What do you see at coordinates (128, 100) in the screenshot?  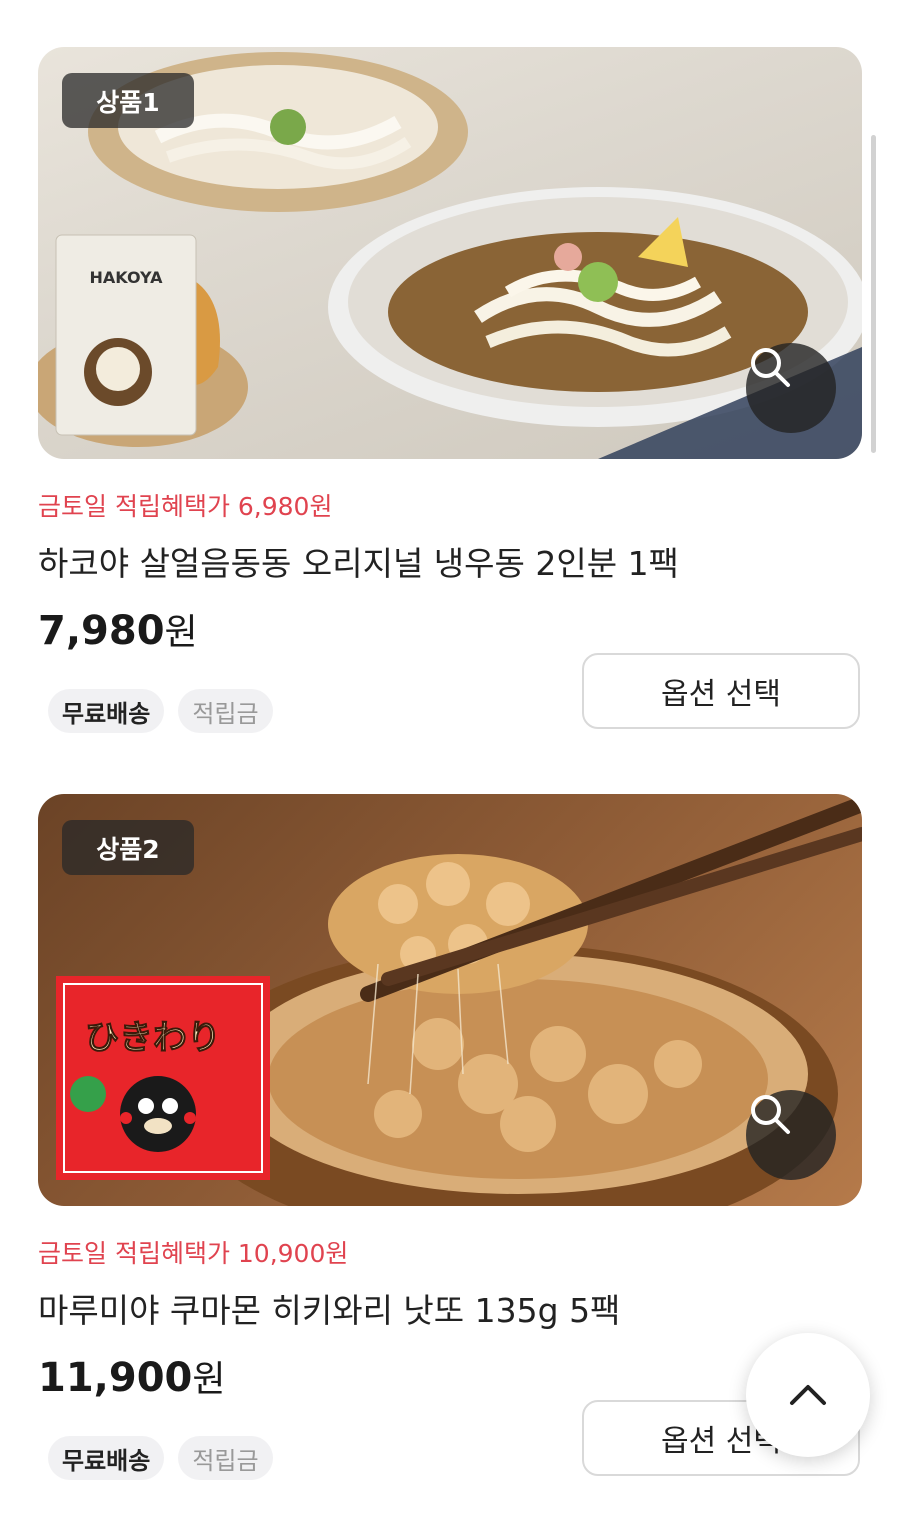 I see `product-badge: 상품1` at bounding box center [128, 100].